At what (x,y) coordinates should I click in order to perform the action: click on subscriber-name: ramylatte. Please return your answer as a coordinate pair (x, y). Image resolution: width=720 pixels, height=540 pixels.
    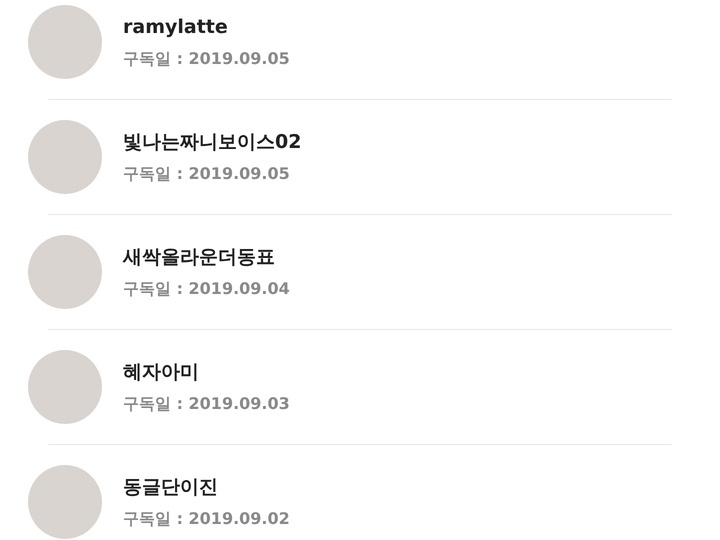
    Looking at the image, I should click on (176, 27).